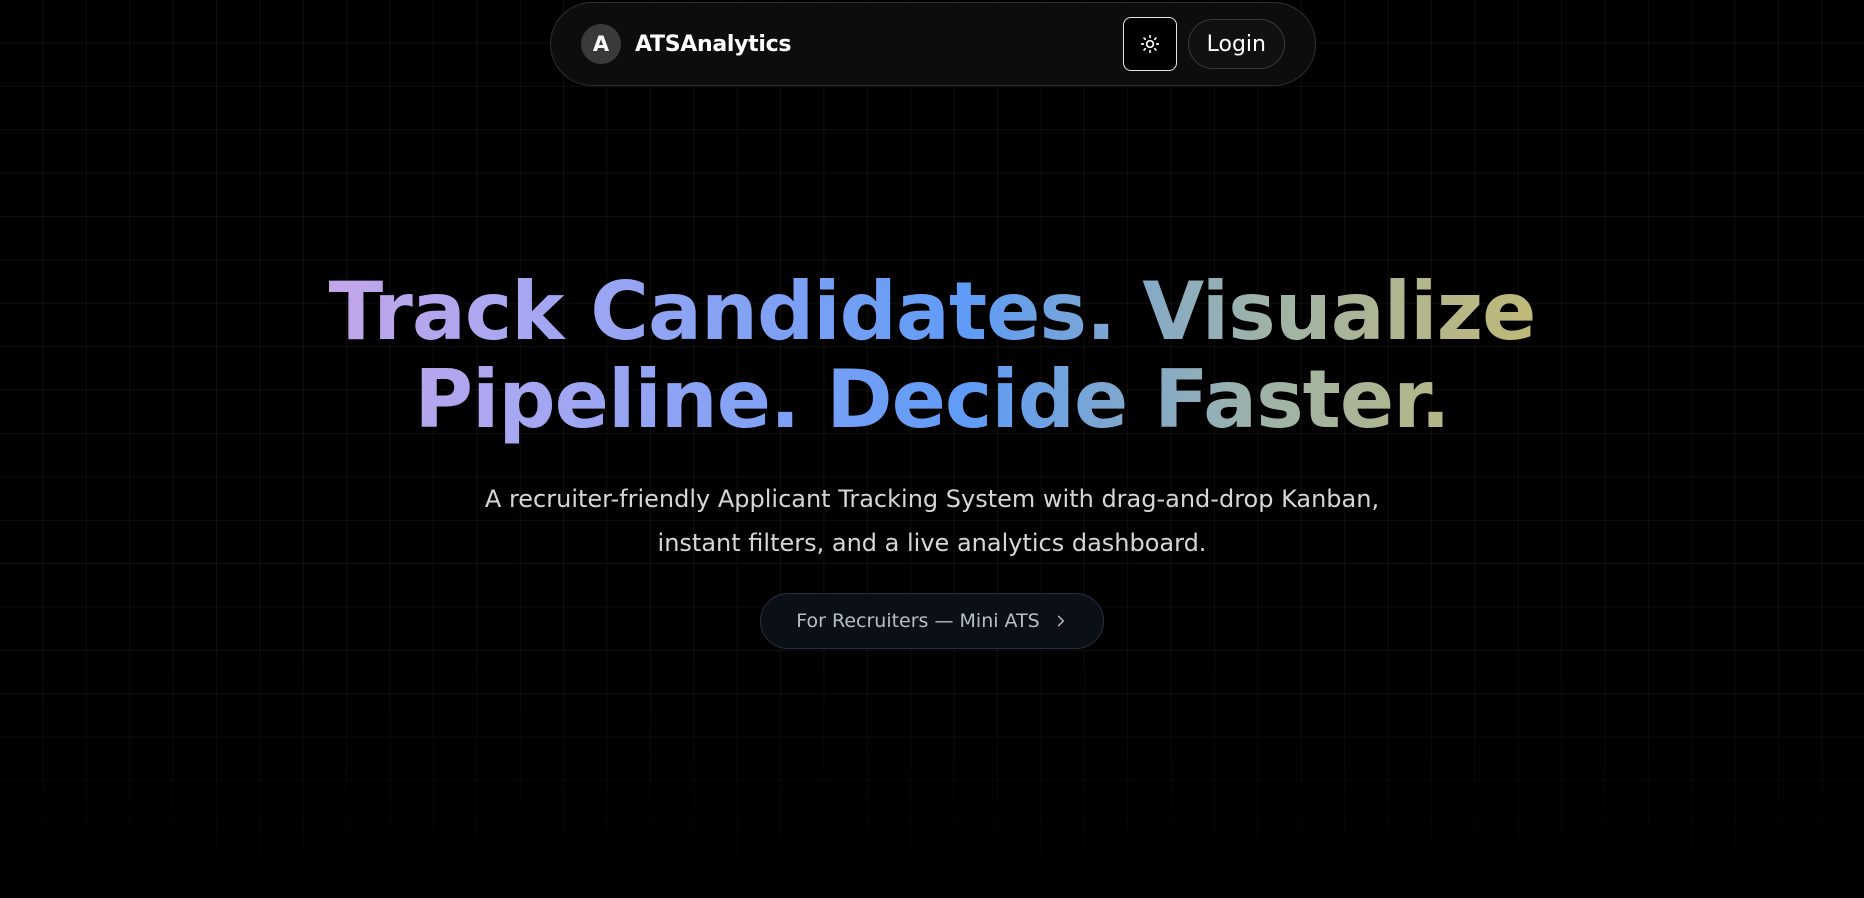  I want to click on recruiters-cta-button: For Recruiters — Mini ATS, so click(932, 621).